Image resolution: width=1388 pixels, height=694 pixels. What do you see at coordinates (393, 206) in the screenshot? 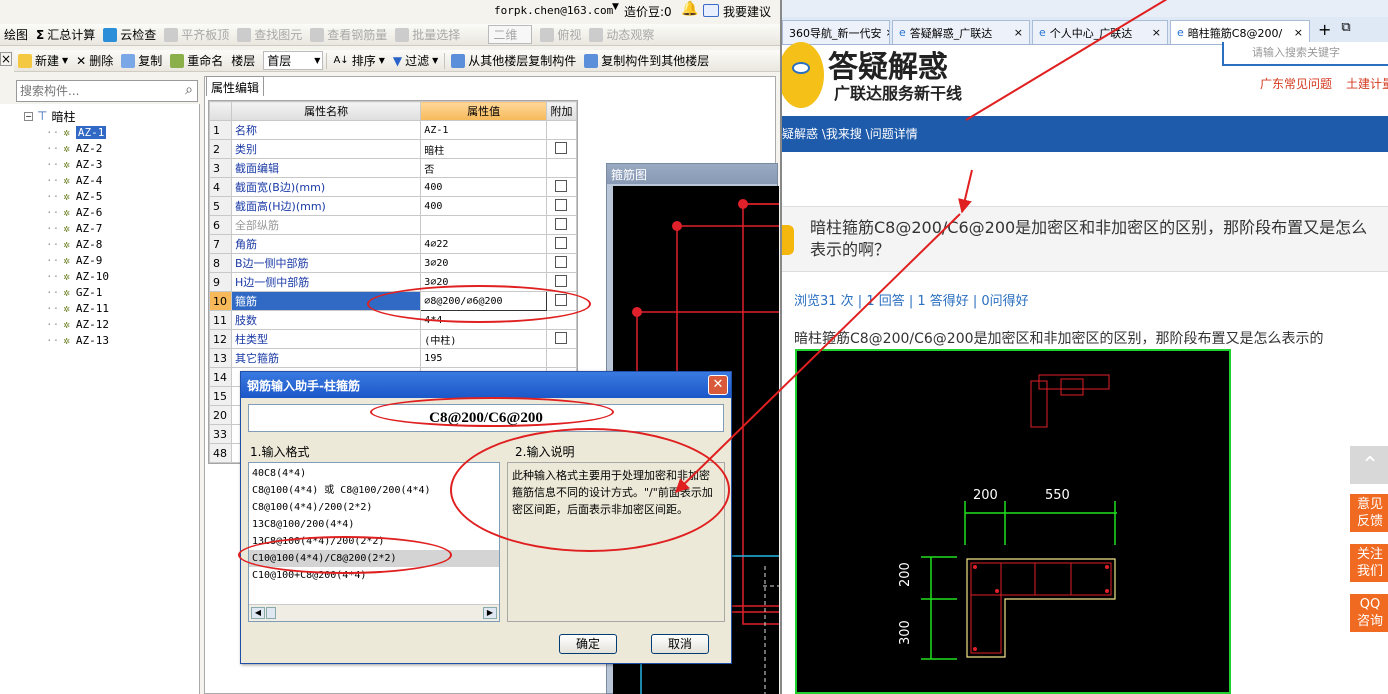
I see `property-row: 5 截面高(H边)(mm) 400` at bounding box center [393, 206].